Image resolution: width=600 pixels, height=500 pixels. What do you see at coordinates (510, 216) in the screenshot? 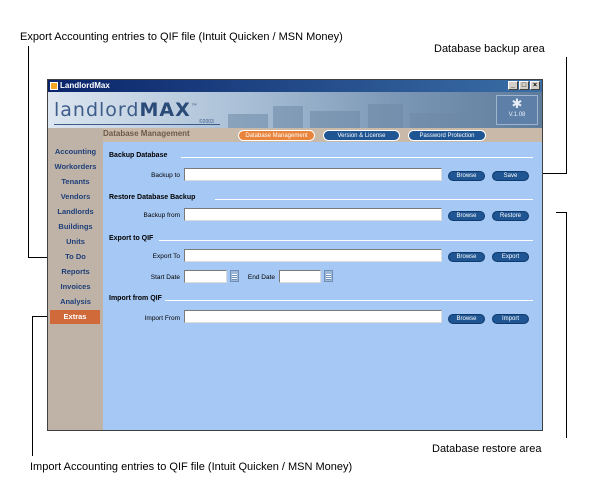
I see `restore-button: Restore` at bounding box center [510, 216].